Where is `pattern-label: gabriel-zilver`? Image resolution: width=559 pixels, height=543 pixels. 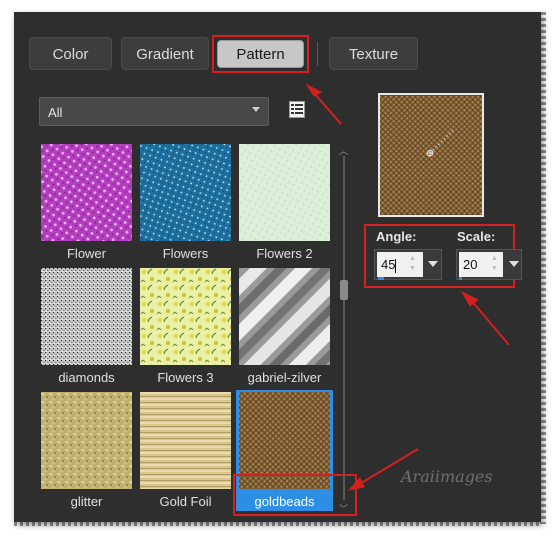 pattern-label: gabriel-zilver is located at coordinates (284, 377).